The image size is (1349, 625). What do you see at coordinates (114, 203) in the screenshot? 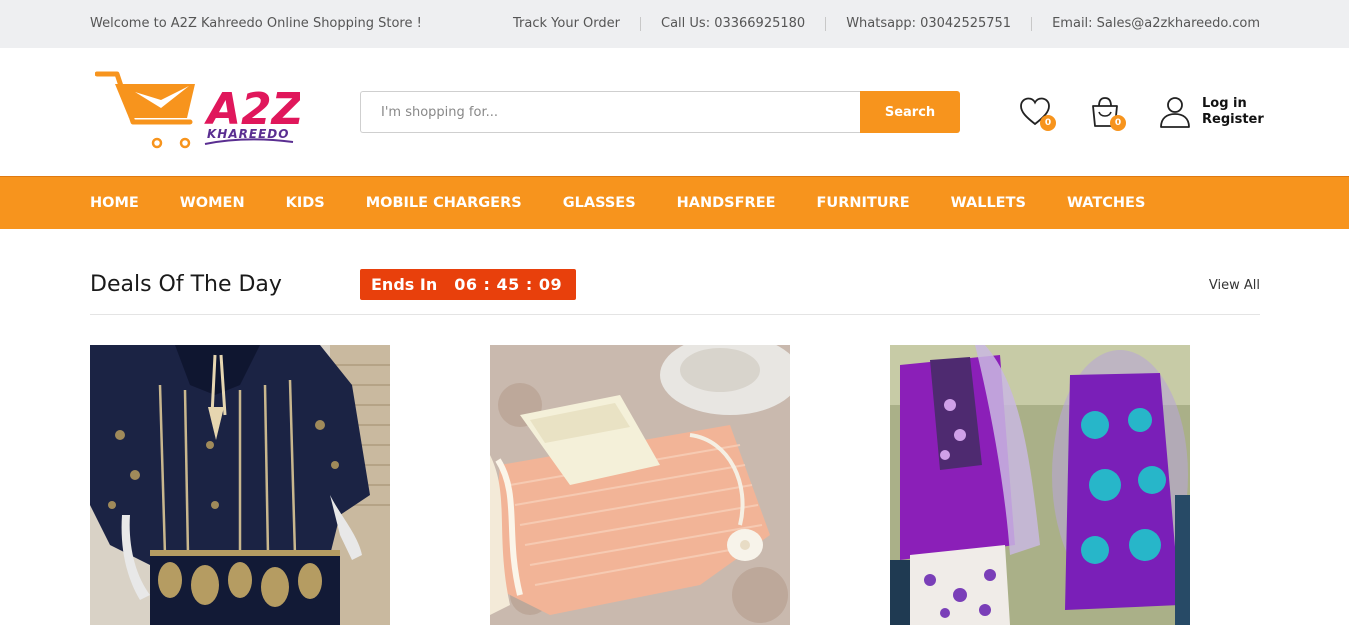
I see `nav-item-home: HOME` at bounding box center [114, 203].